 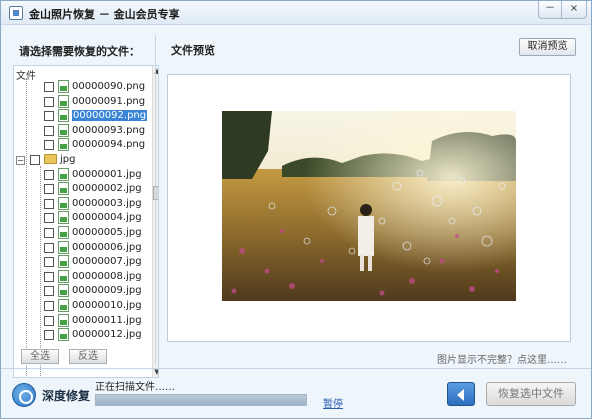 What do you see at coordinates (82, 160) in the screenshot?
I see `folder-row: − jpg` at bounding box center [82, 160].